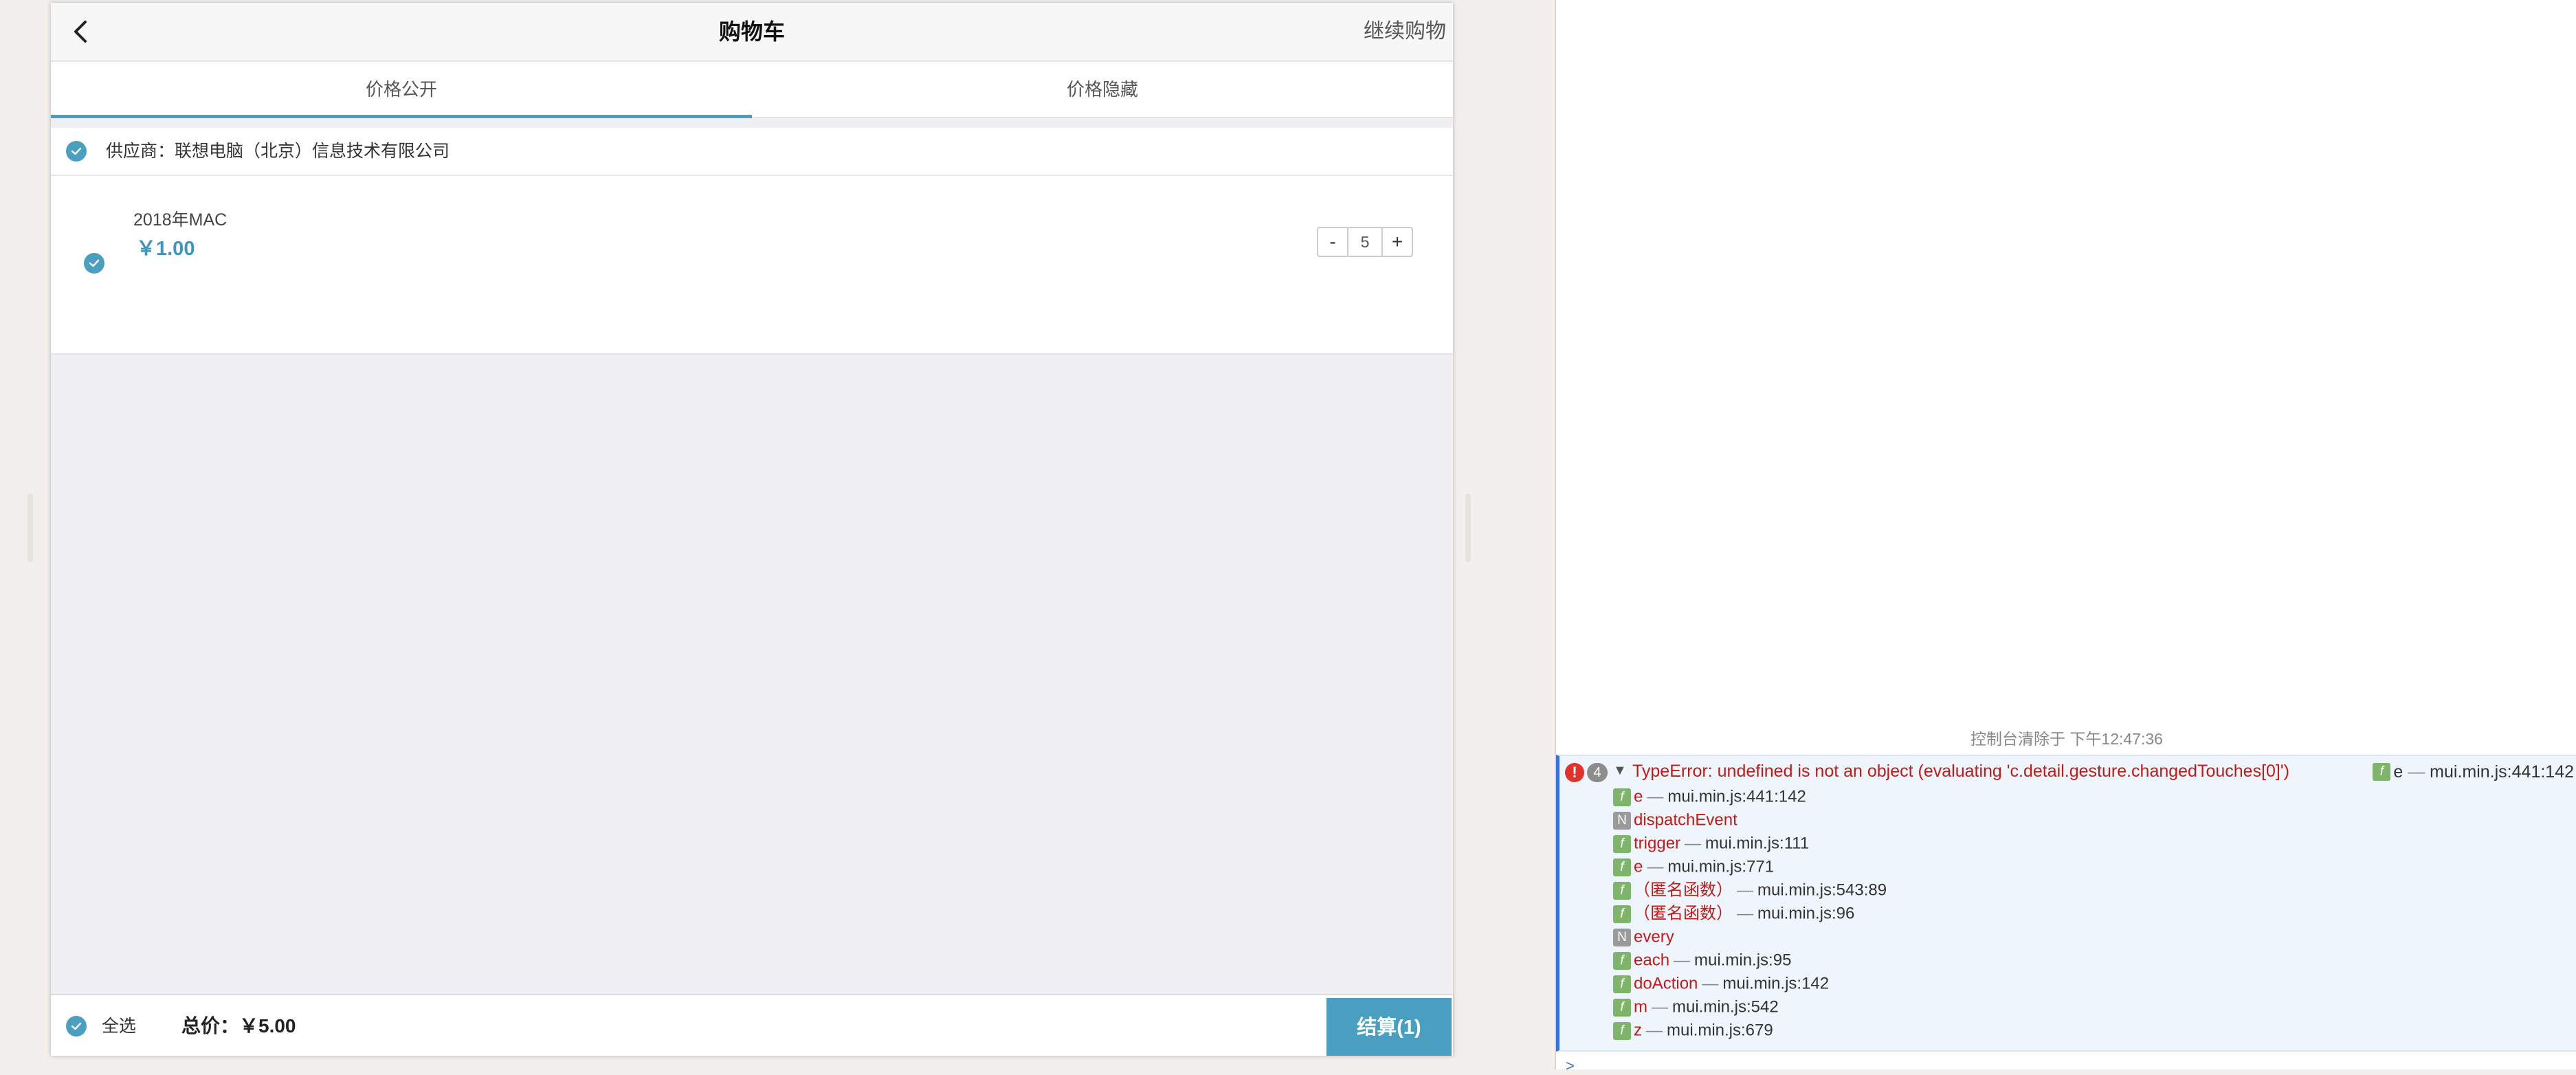 This screenshot has width=2576, height=1075. What do you see at coordinates (1640, 1007) in the screenshot?
I see `frame-function: m` at bounding box center [1640, 1007].